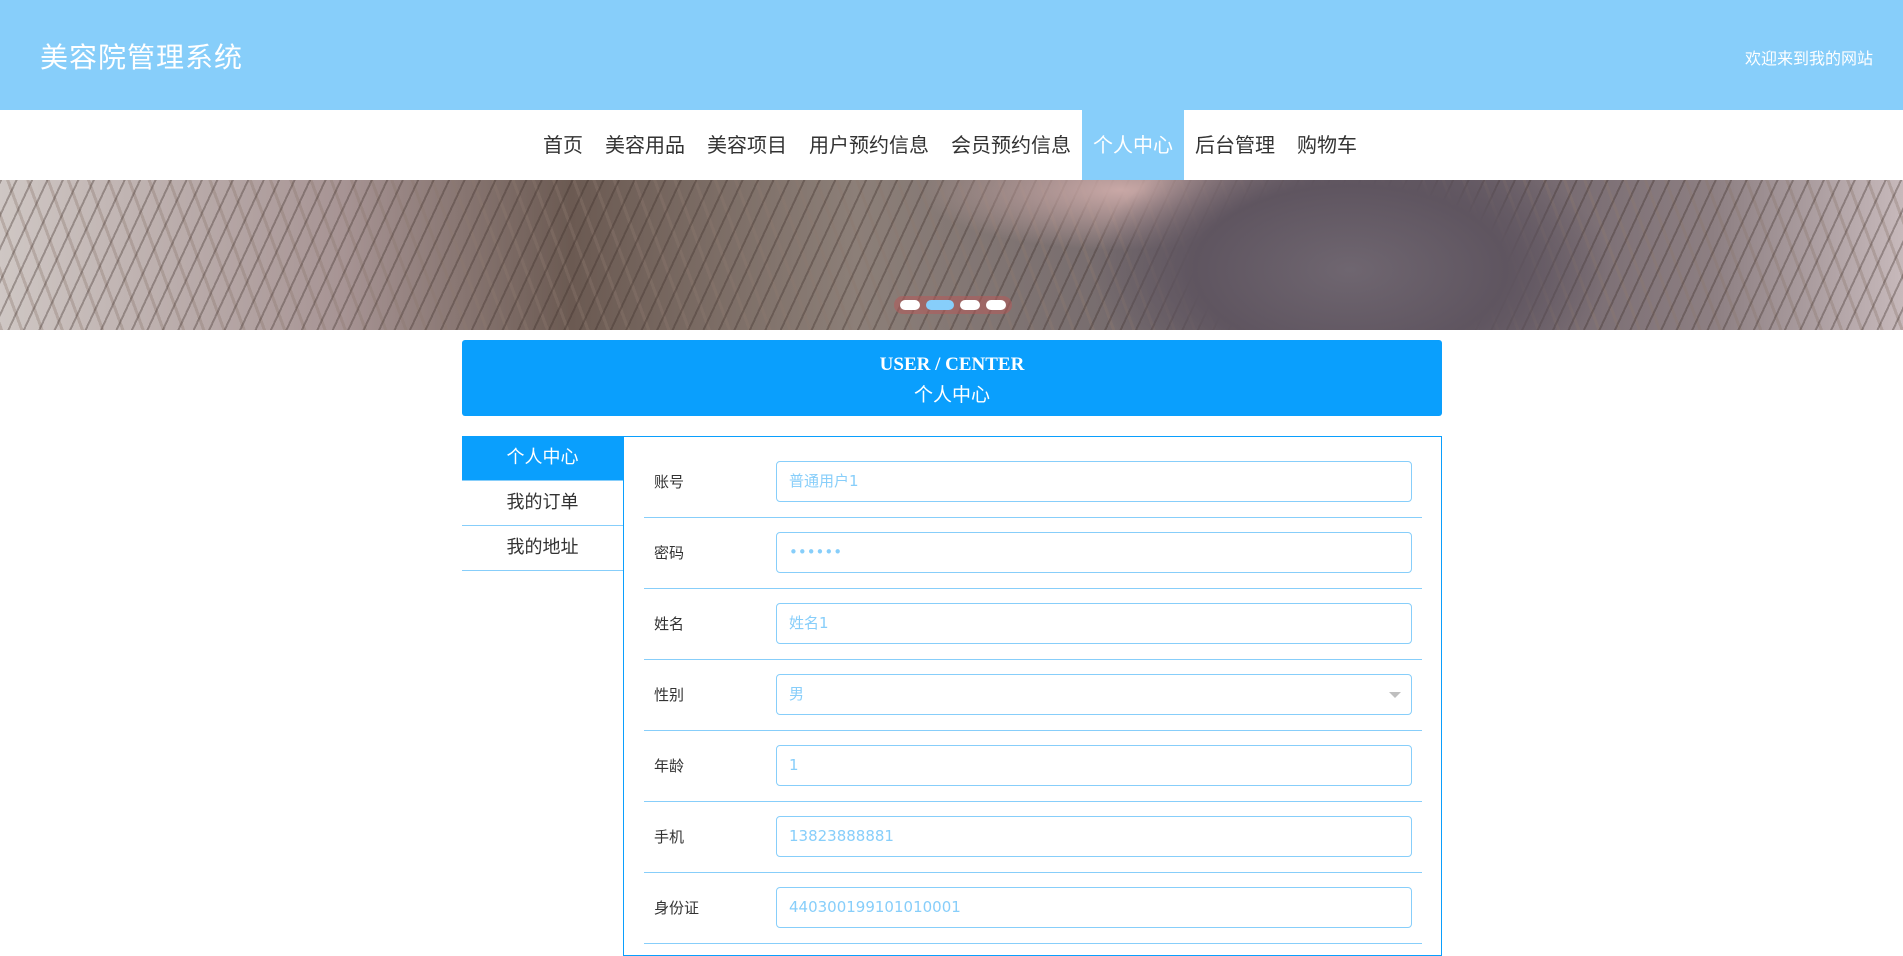 Image resolution: width=1903 pixels, height=956 pixels. Describe the element at coordinates (669, 695) in the screenshot. I see `gender-label: 性别` at that location.